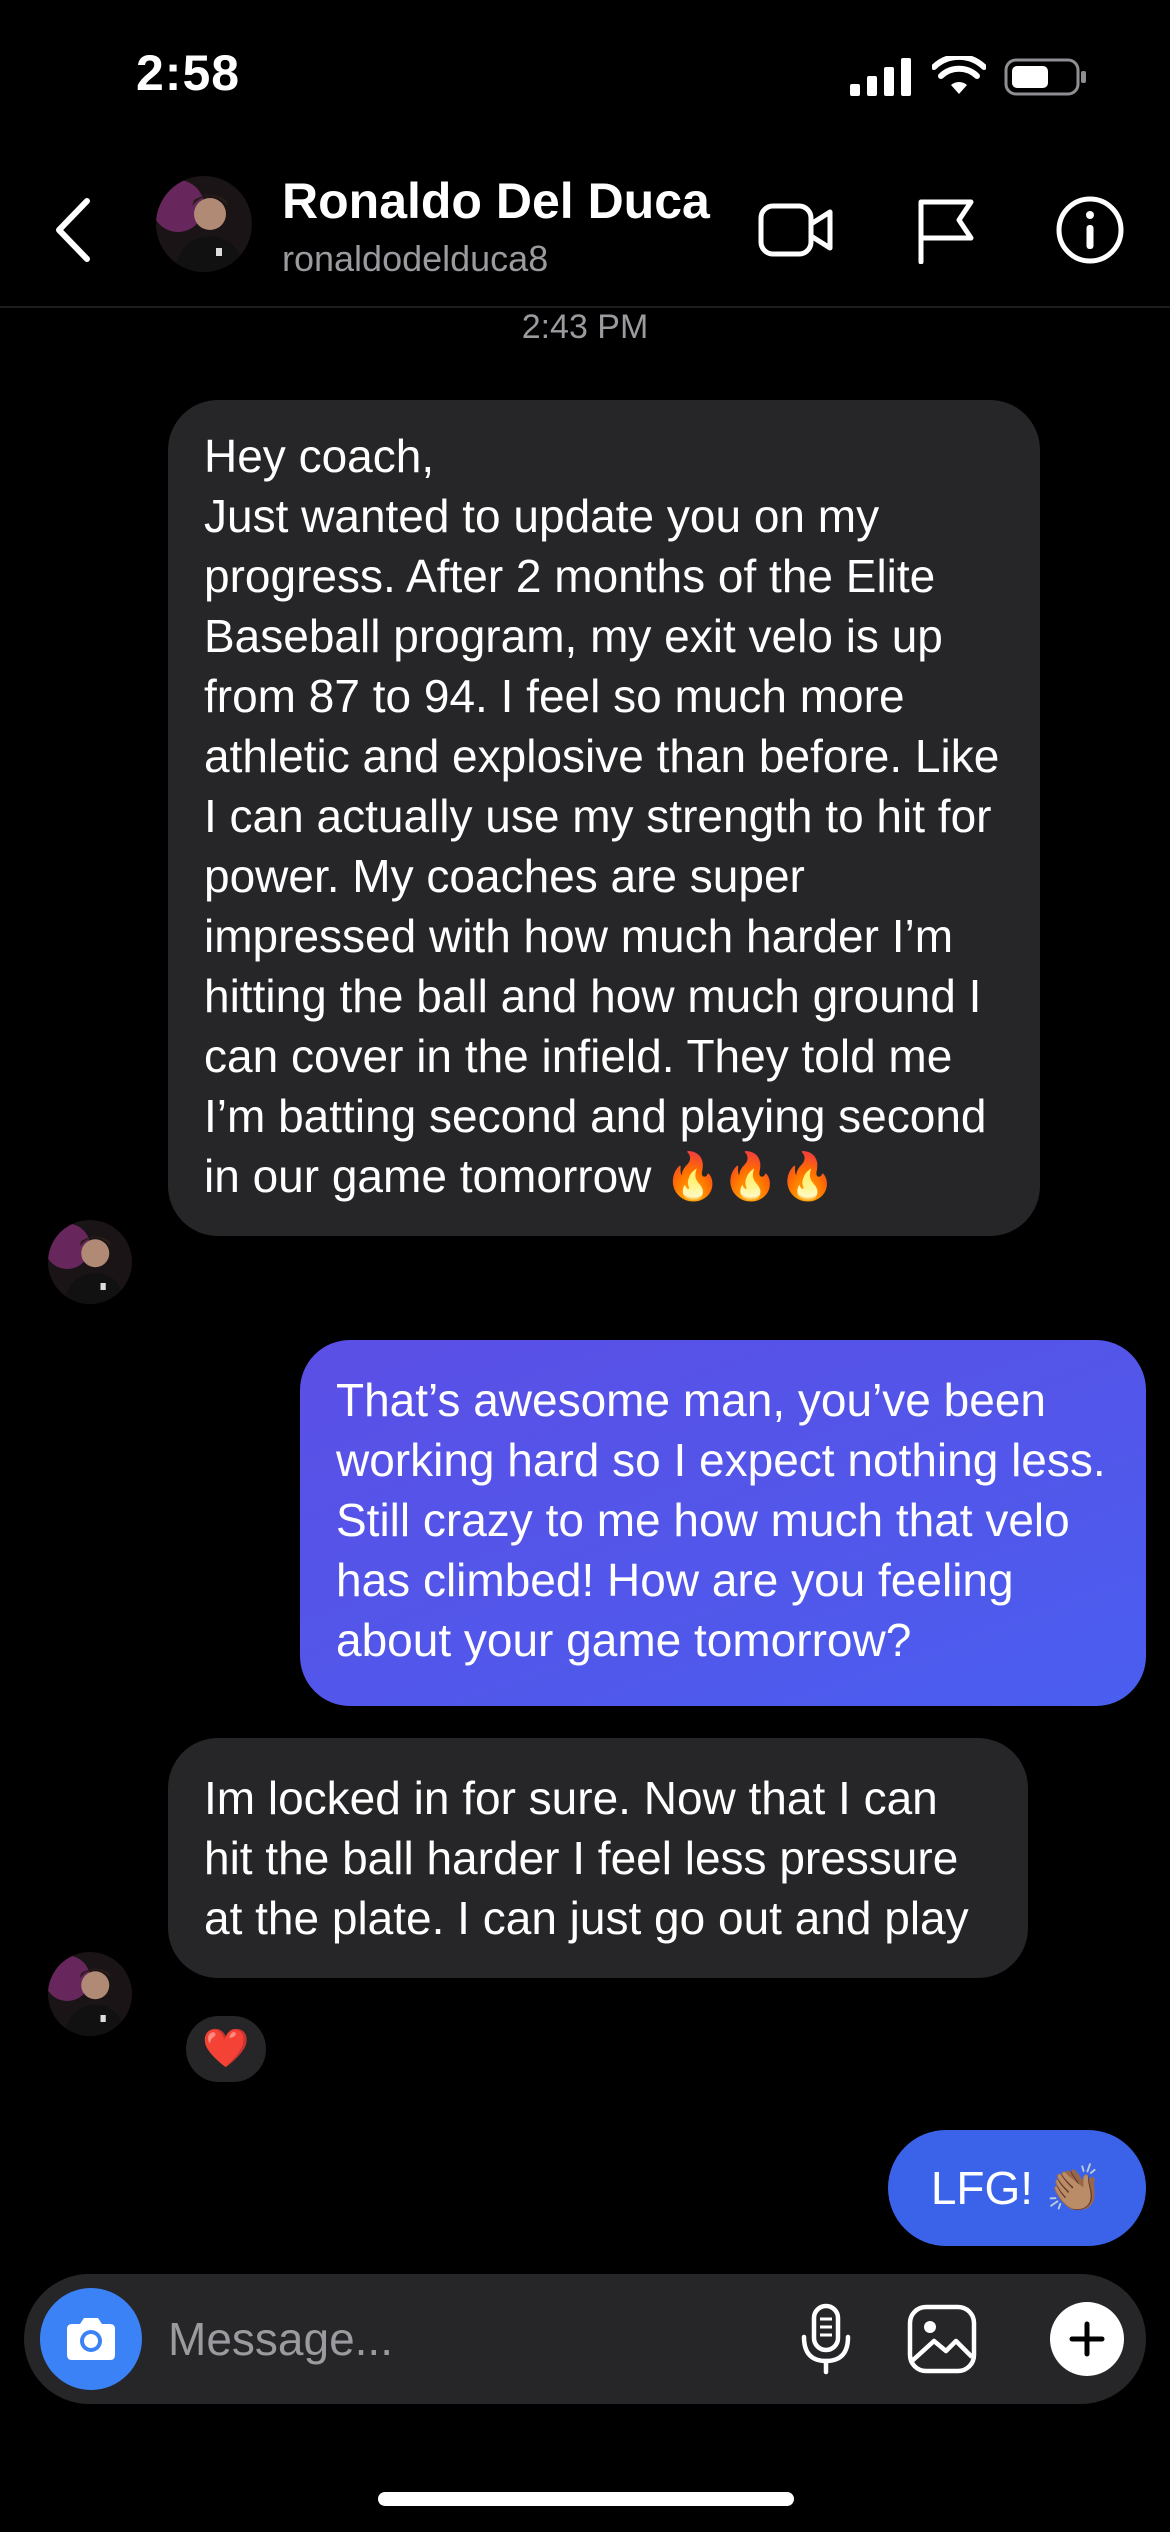 This screenshot has width=1170, height=2532. What do you see at coordinates (468, 2339) in the screenshot?
I see `message-input` at bounding box center [468, 2339].